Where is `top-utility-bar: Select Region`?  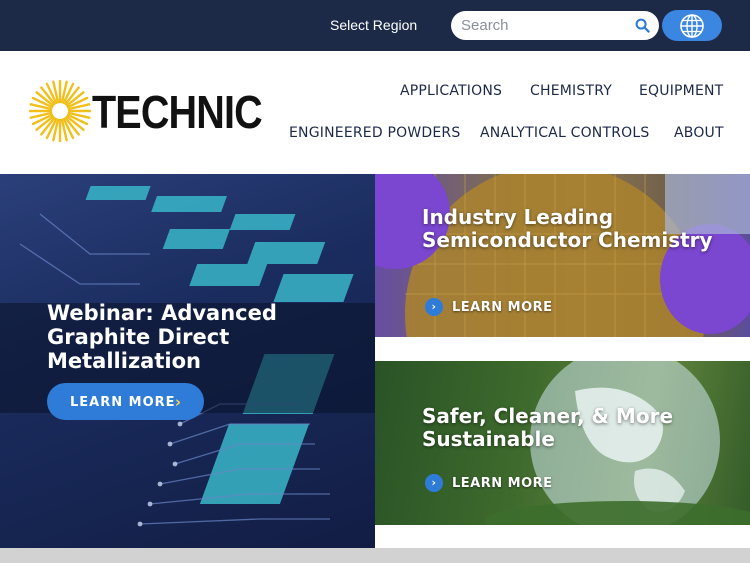 top-utility-bar: Select Region is located at coordinates (375, 25).